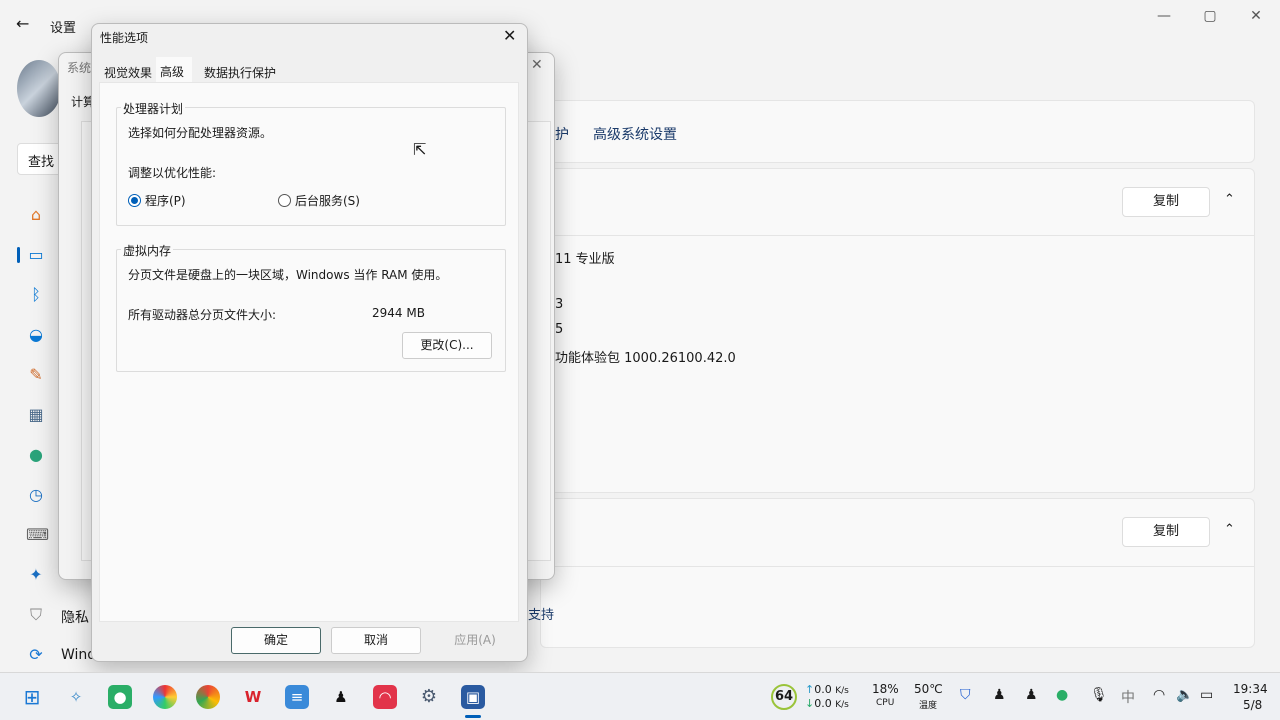 The width and height of the screenshot is (1280, 720). I want to click on clock-time: 19:34, so click(1250, 689).